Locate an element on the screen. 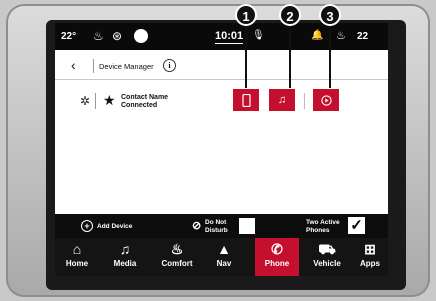 The height and width of the screenshot is (301, 436). button-divider is located at coordinates (304, 101).